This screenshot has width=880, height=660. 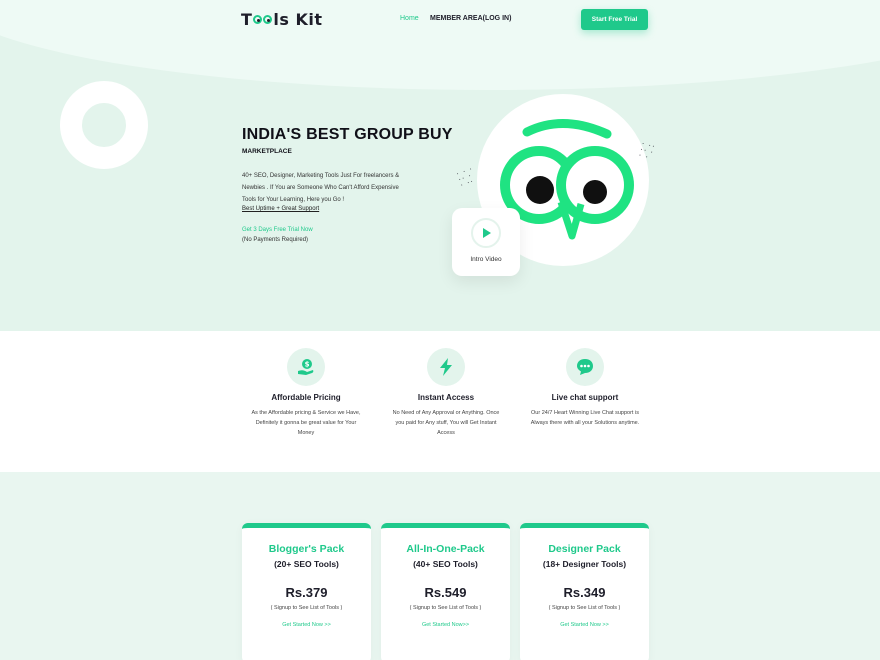 What do you see at coordinates (585, 397) in the screenshot?
I see `feature-title: Live chat support` at bounding box center [585, 397].